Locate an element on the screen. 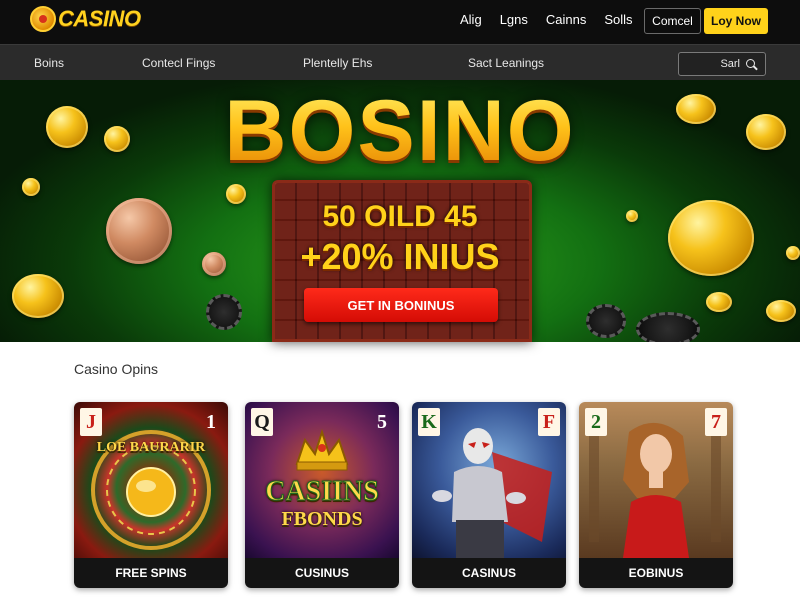  nav-item-3: Plentelly Ehs is located at coordinates (337, 63).